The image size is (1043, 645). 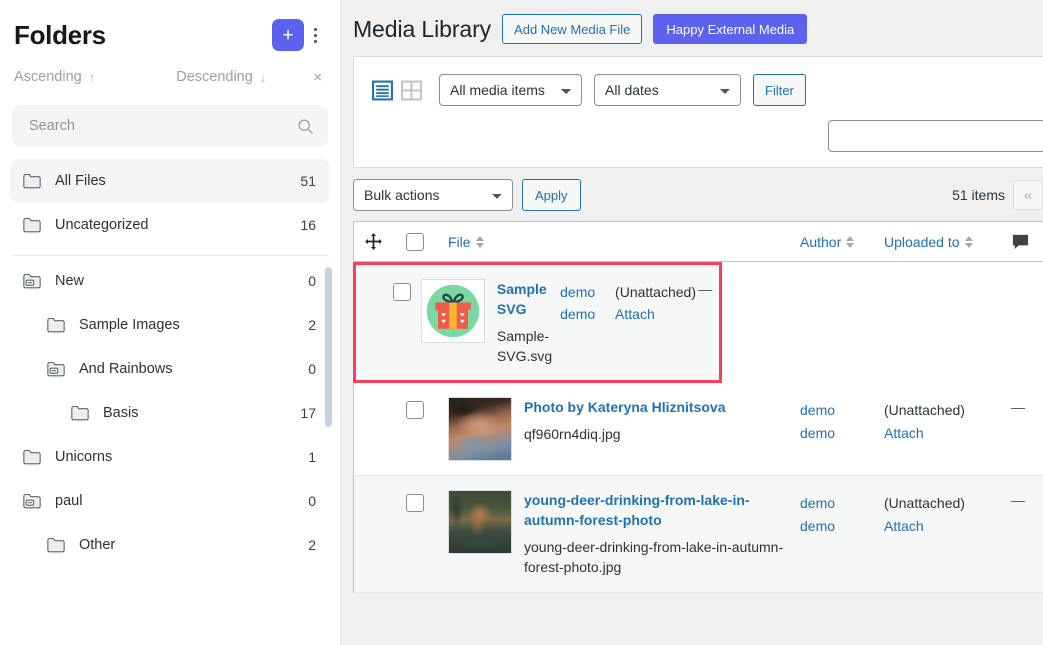 What do you see at coordinates (1028, 195) in the screenshot?
I see `first-page-button: «` at bounding box center [1028, 195].